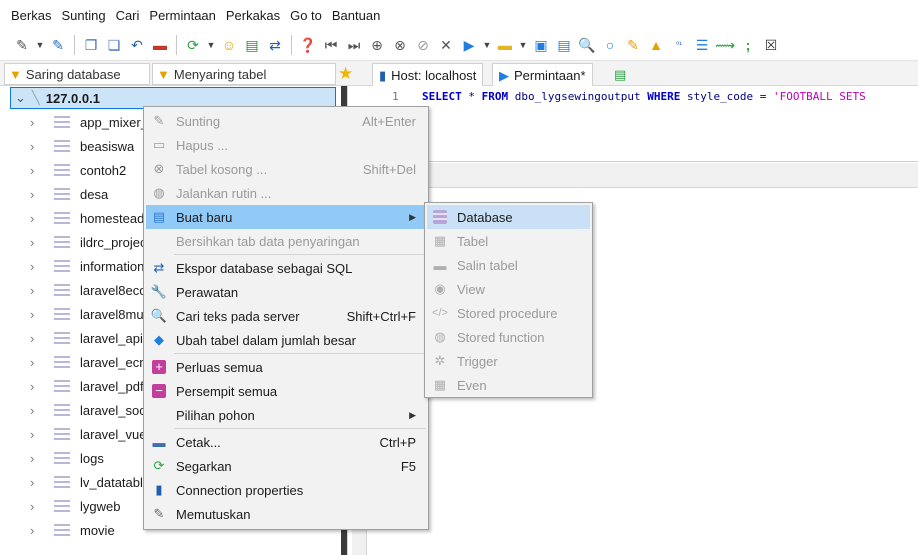 The height and width of the screenshot is (555, 918). Describe the element at coordinates (83, 15) in the screenshot. I see `menu-sunting: Sunting` at that location.